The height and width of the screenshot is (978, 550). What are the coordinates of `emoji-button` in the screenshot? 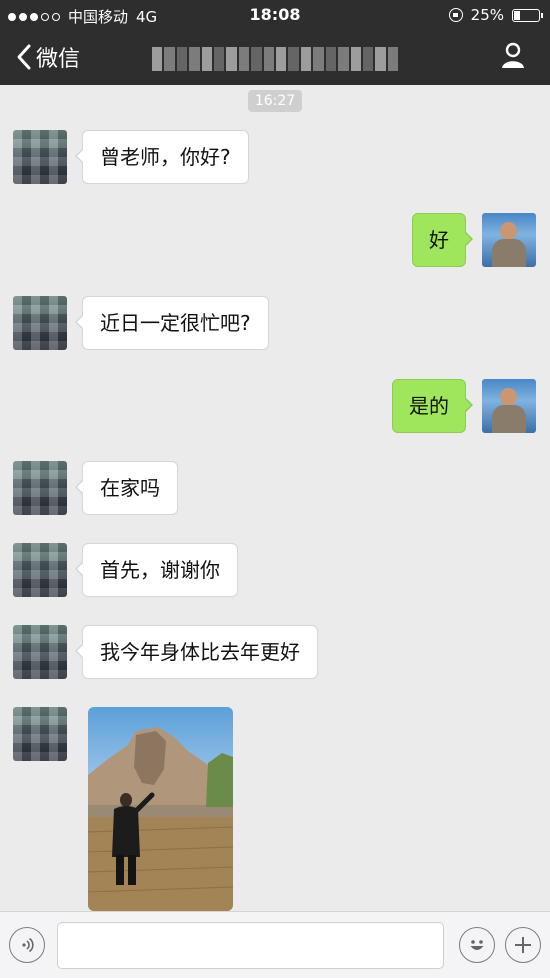 It's located at (477, 945).